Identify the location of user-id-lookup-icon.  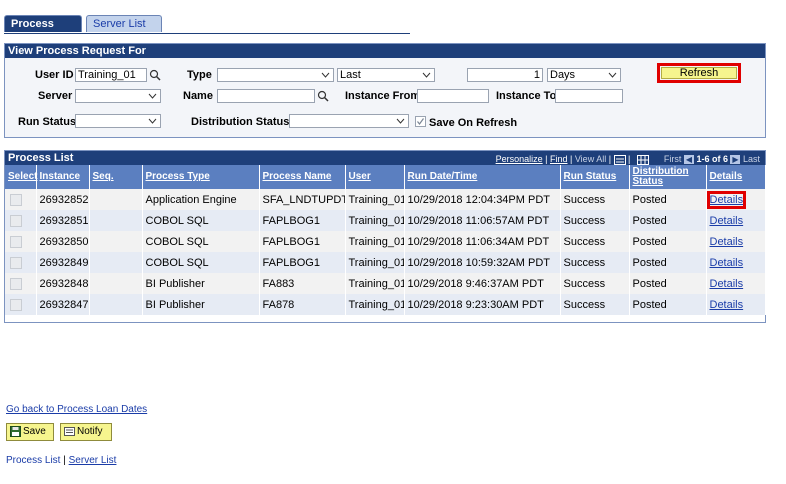
(155, 75).